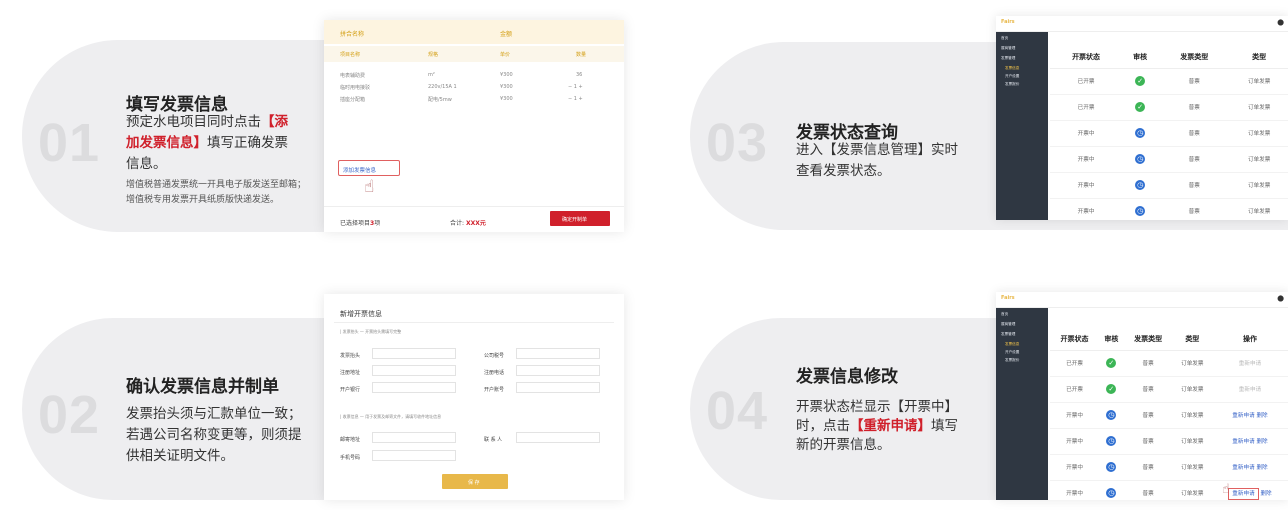 Image resolution: width=1288 pixels, height=510 pixels. I want to click on form-section-title: | 发票抬头 — 开票抬头需填写完整, so click(371, 331).